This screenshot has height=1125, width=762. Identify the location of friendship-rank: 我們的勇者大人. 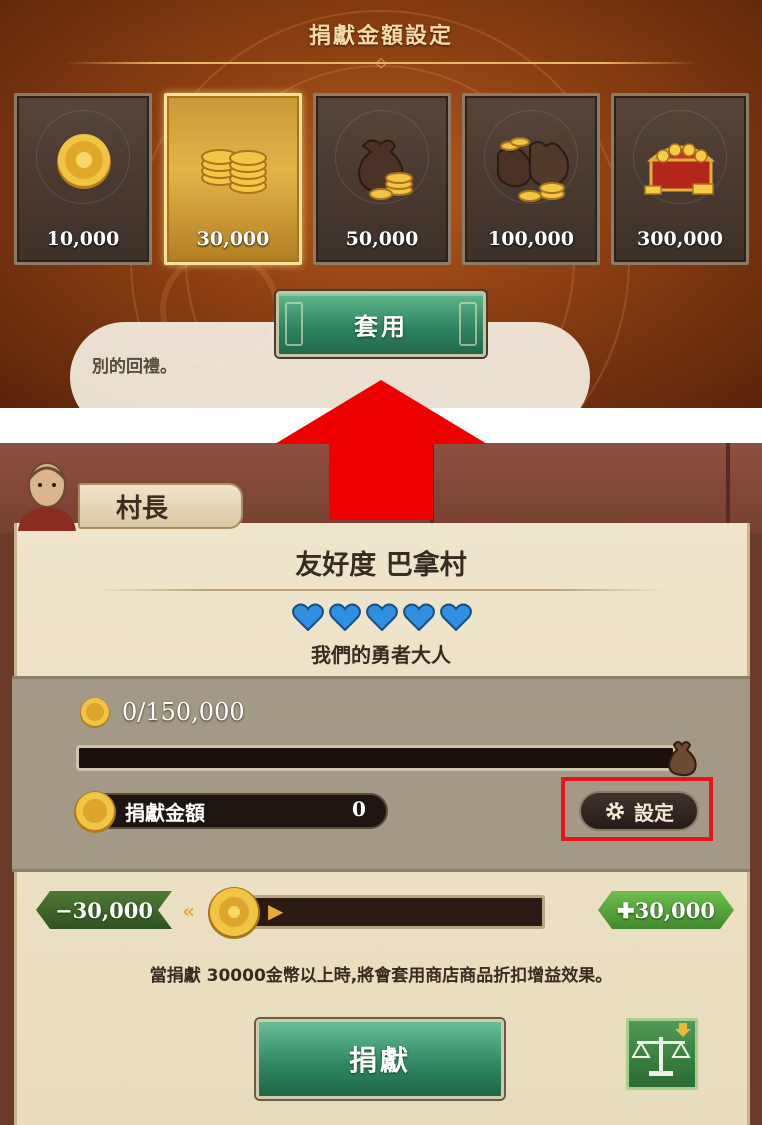
(381, 655).